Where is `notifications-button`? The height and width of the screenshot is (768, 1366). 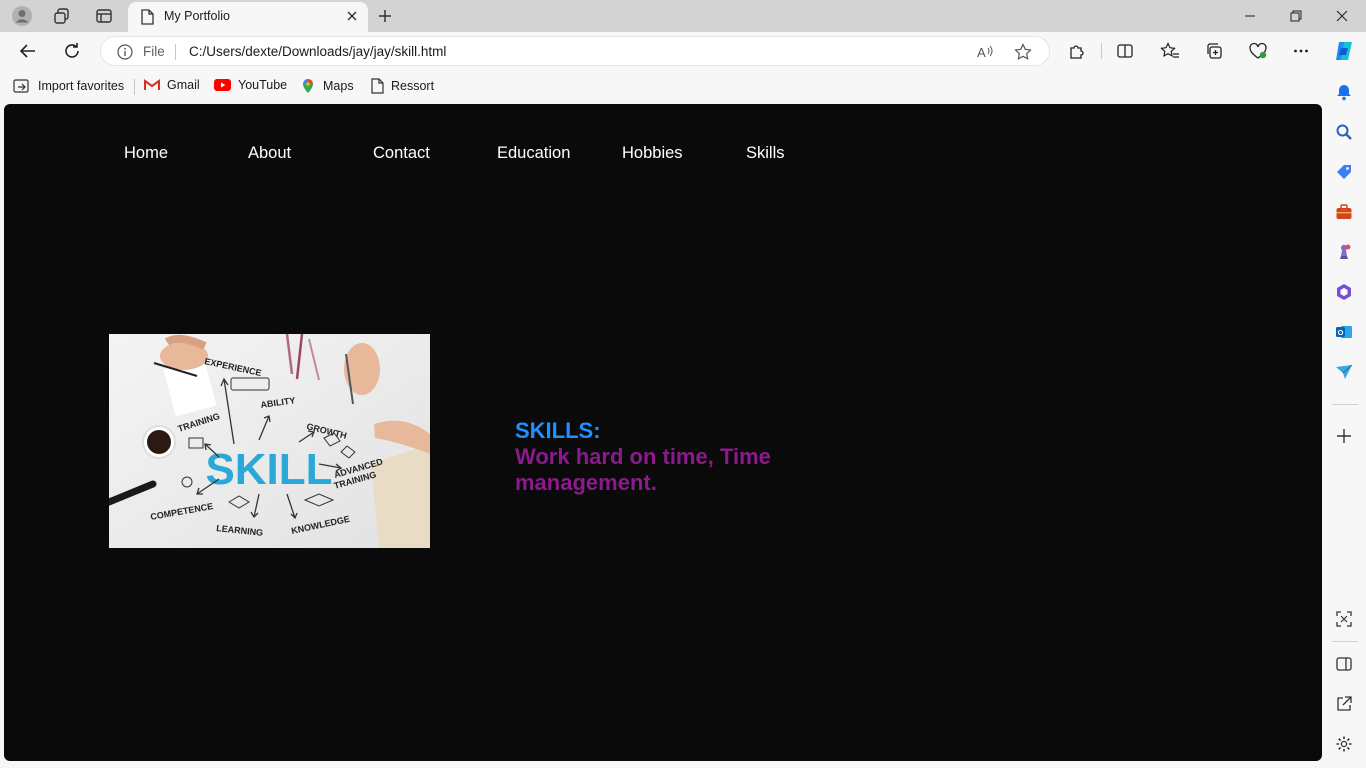 notifications-button is located at coordinates (1344, 92).